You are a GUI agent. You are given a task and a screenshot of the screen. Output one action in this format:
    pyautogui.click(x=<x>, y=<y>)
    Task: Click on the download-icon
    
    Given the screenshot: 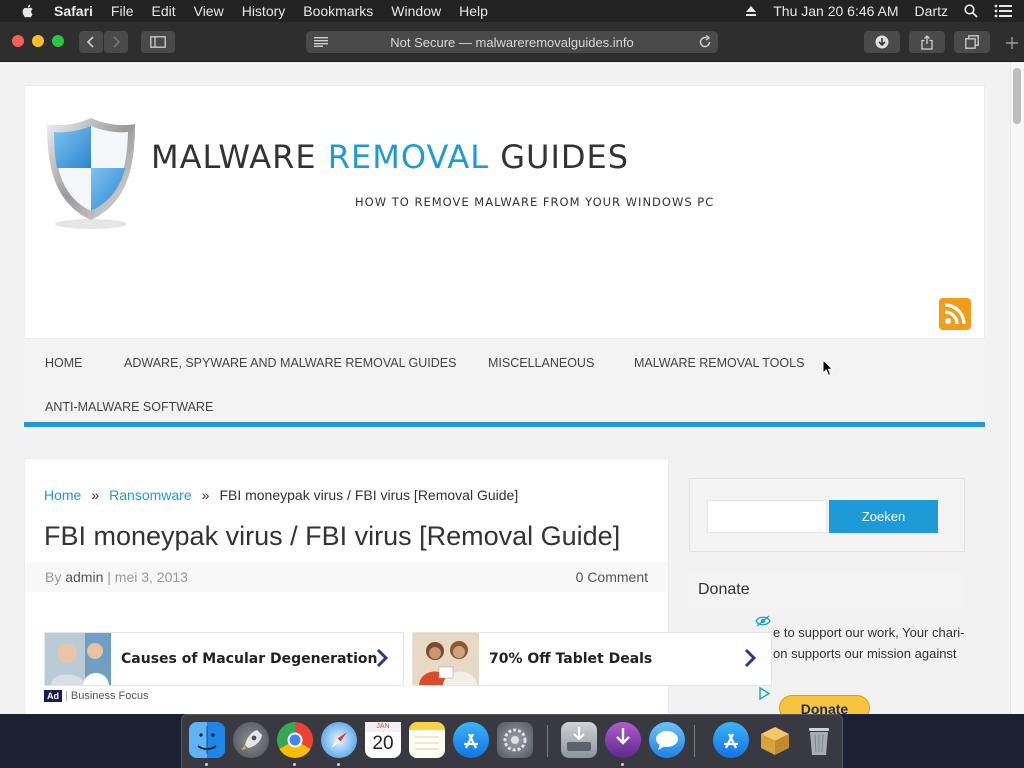 What is the action you would take?
    pyautogui.click(x=882, y=42)
    